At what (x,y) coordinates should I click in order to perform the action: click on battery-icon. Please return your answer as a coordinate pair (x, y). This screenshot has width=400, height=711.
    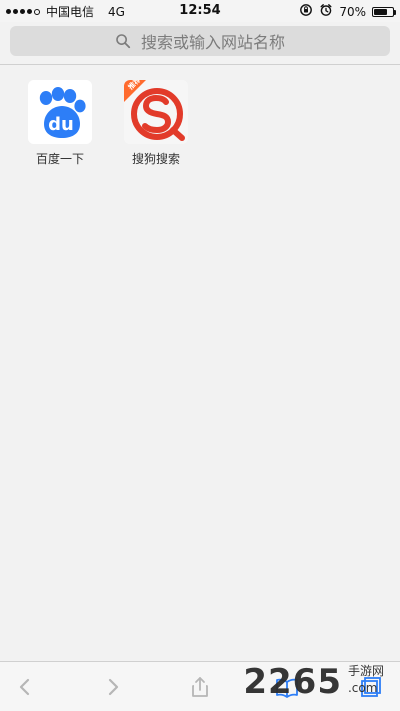
    Looking at the image, I should click on (384, 11).